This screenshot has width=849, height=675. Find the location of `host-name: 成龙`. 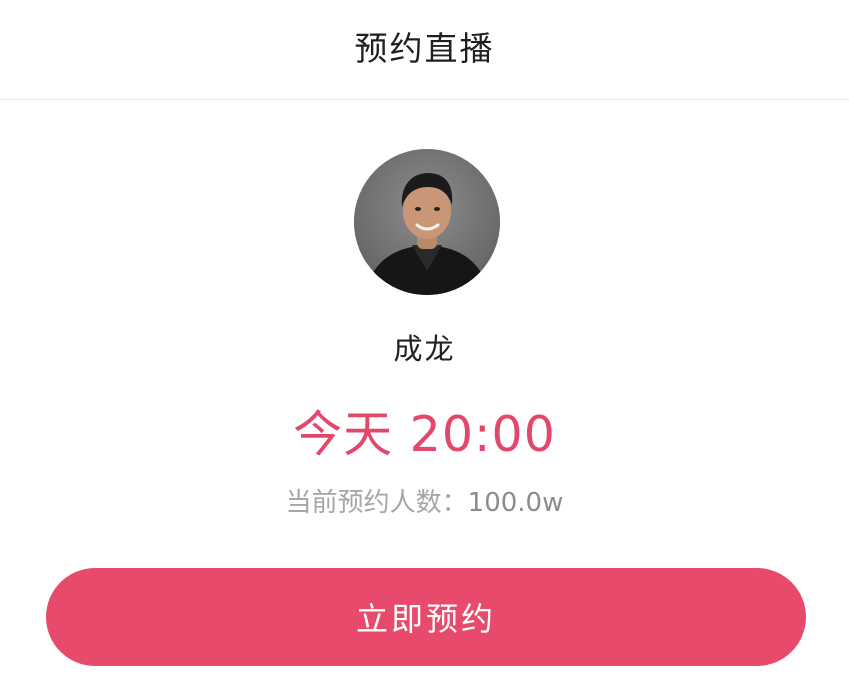

host-name: 成龙 is located at coordinates (424, 349).